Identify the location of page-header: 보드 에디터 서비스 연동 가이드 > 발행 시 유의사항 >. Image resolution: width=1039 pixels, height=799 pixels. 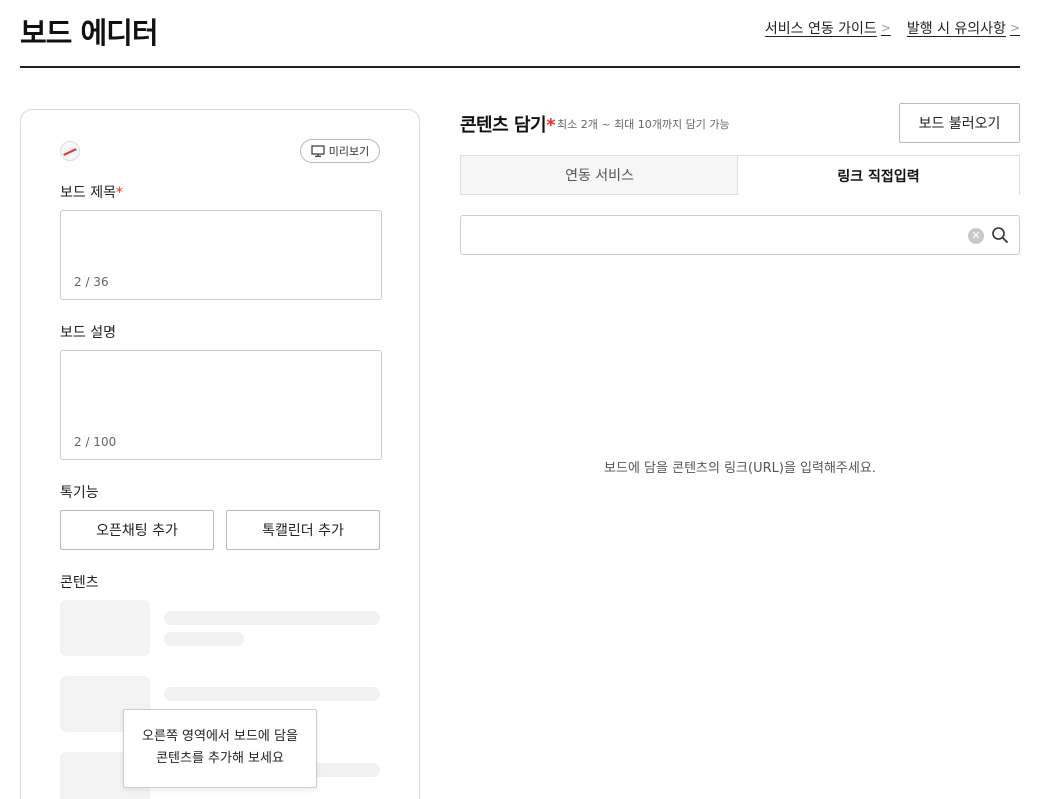
(520, 34).